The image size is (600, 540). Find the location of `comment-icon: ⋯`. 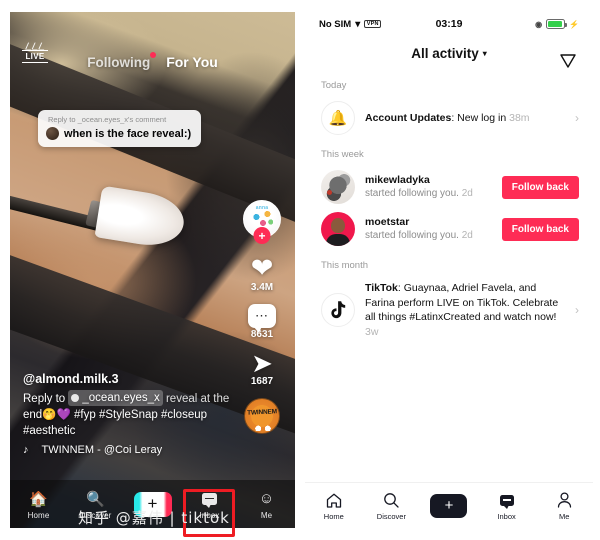

comment-icon: ⋯ is located at coordinates (262, 318).